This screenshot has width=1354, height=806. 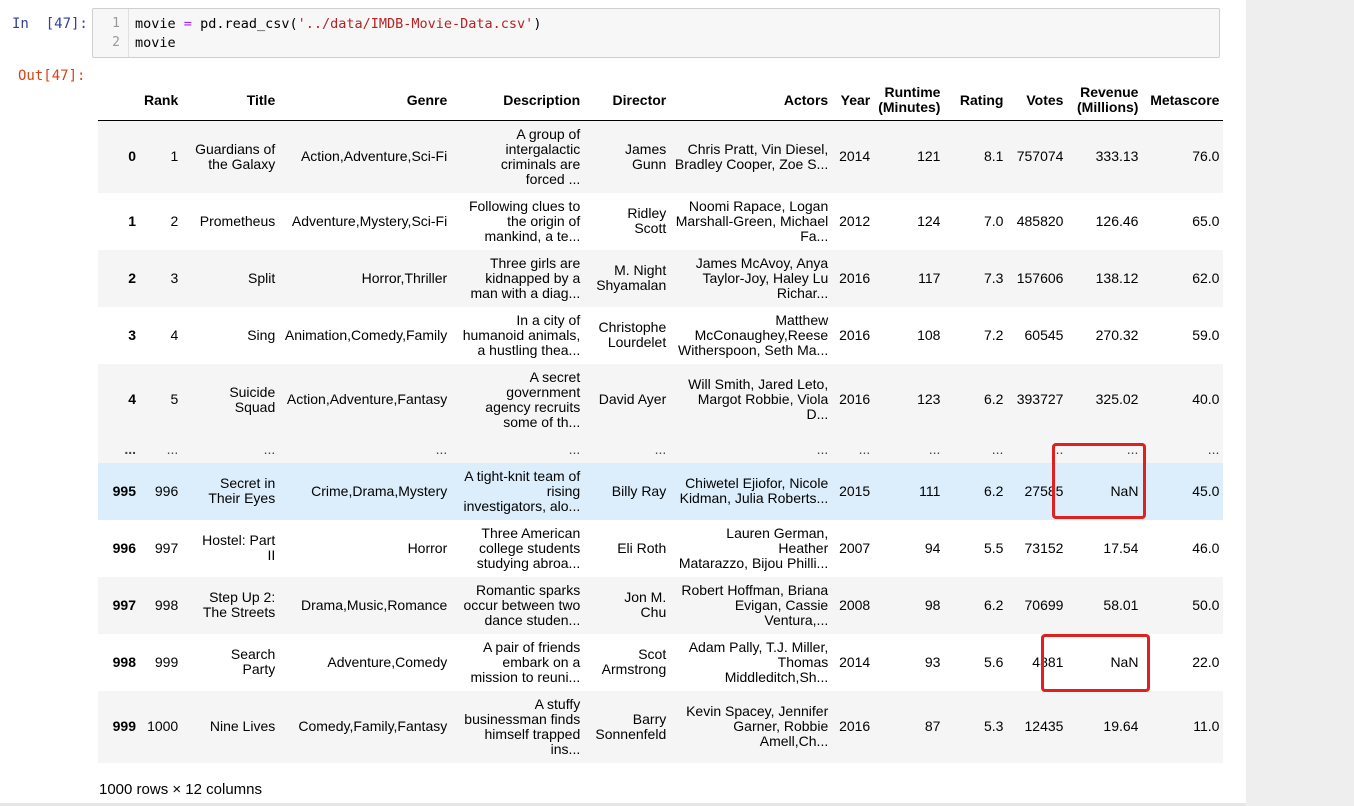 I want to click on title-cell: Guardians of the Galaxy, so click(x=235, y=156).